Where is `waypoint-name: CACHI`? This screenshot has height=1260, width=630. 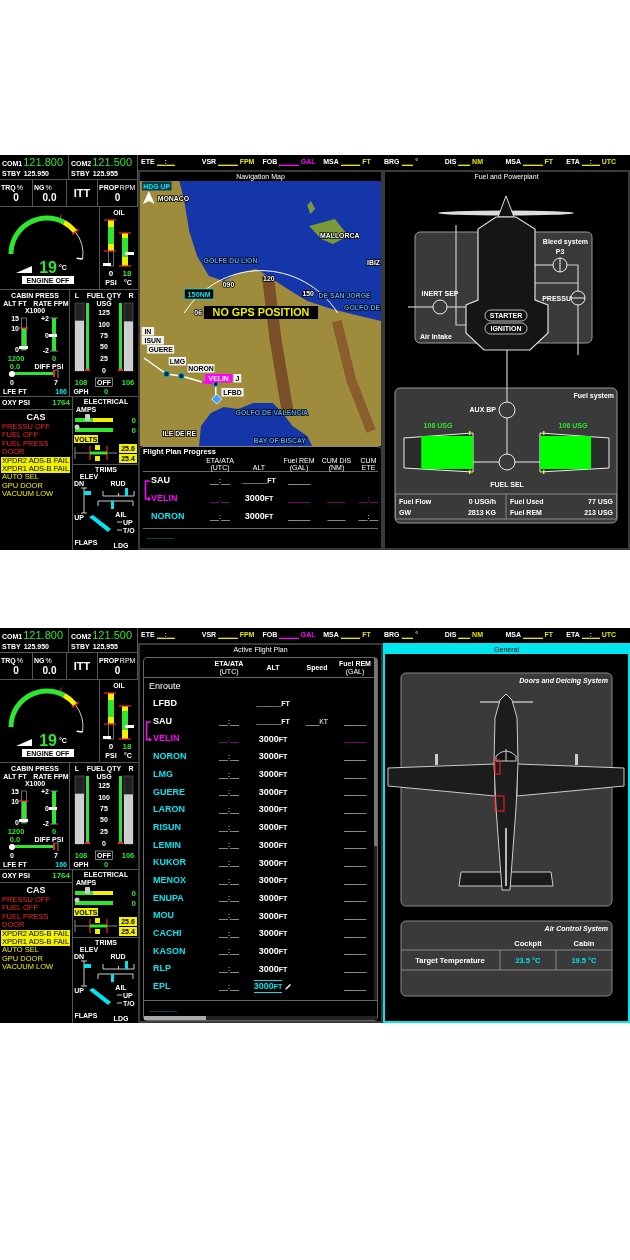
waypoint-name: CACHI is located at coordinates (177, 934).